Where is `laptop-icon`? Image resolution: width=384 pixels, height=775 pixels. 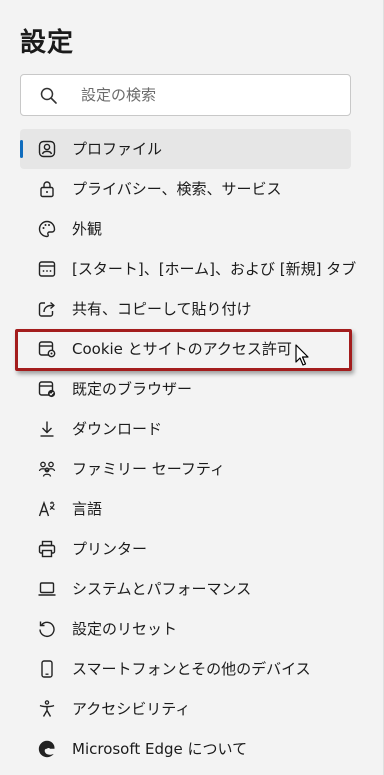
laptop-icon is located at coordinates (47, 589).